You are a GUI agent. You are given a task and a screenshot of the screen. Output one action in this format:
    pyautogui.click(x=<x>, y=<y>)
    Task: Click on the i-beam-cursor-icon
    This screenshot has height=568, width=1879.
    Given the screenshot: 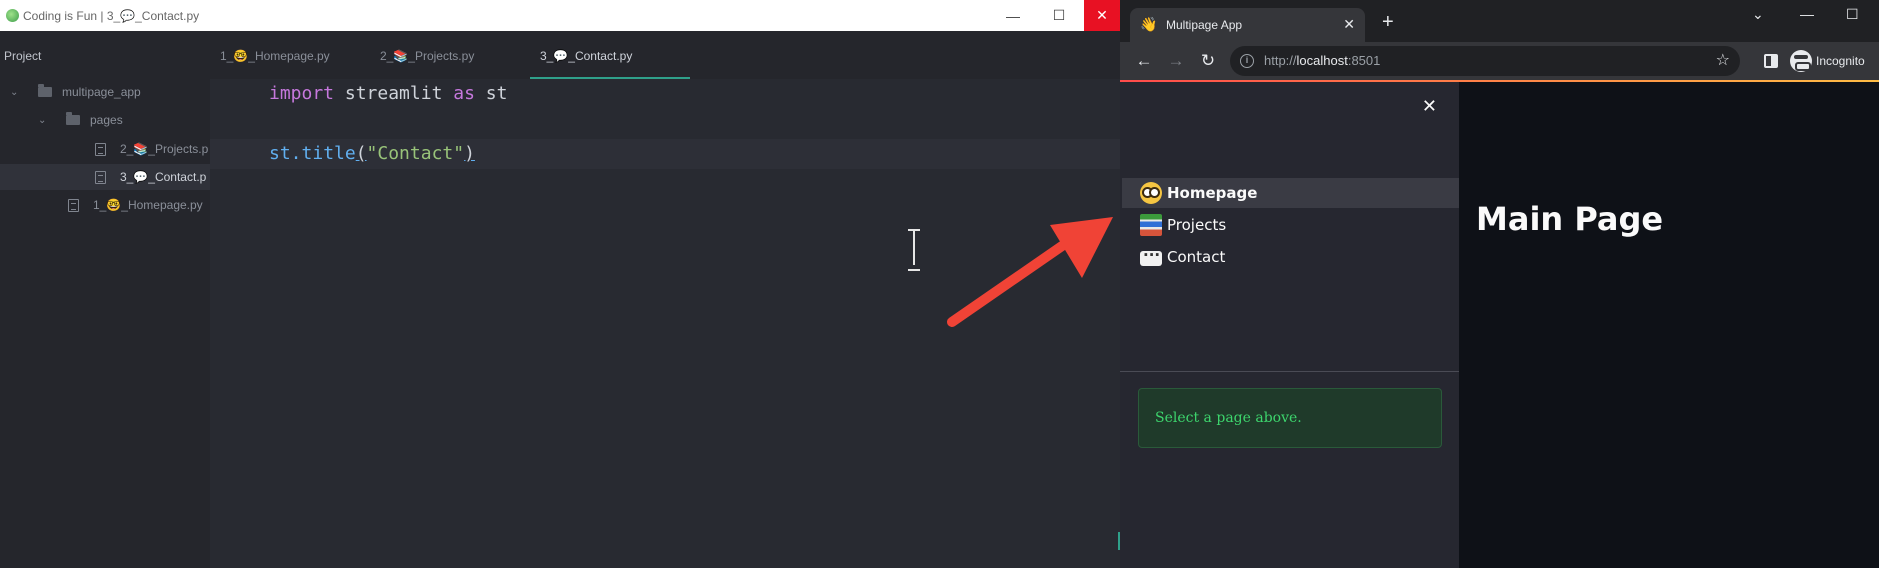 What is the action you would take?
    pyautogui.click(x=914, y=250)
    